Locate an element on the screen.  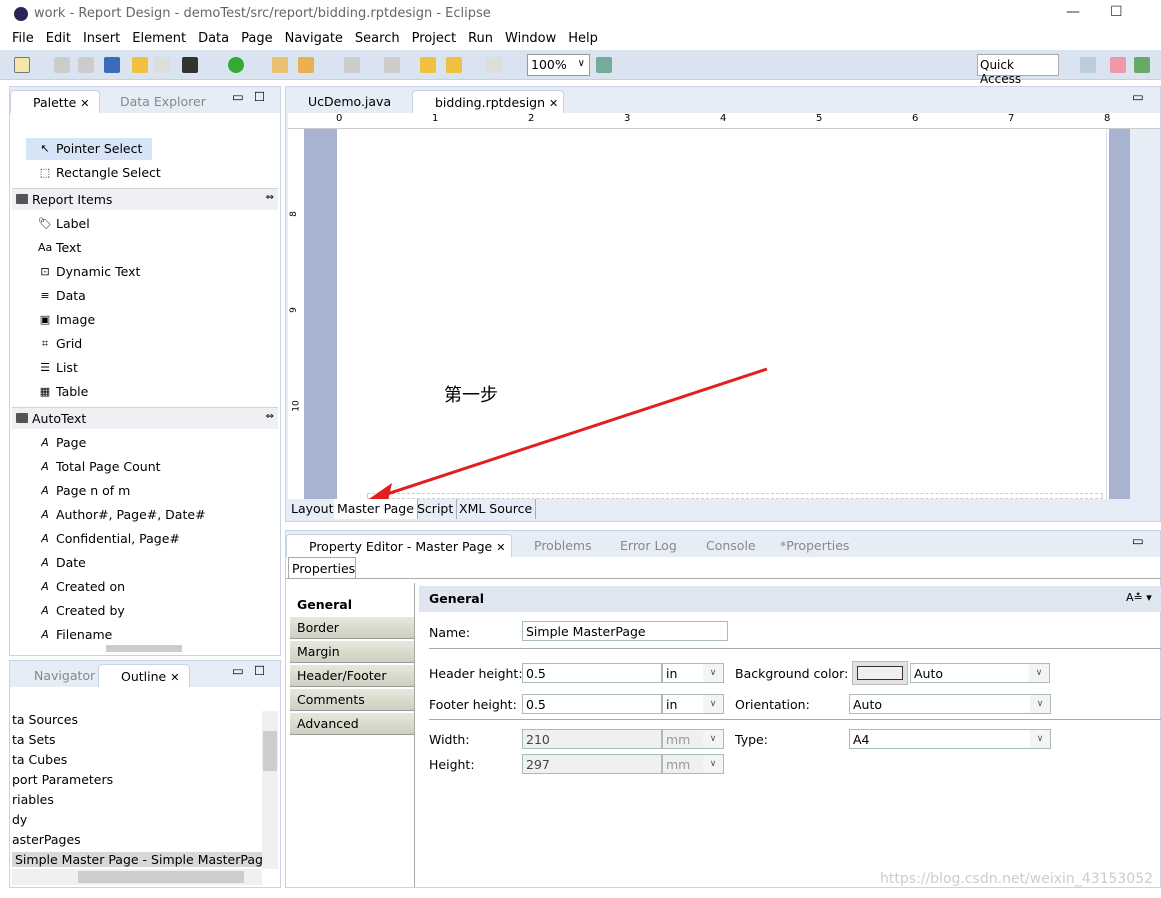
forward-icon is located at coordinates (494, 65).